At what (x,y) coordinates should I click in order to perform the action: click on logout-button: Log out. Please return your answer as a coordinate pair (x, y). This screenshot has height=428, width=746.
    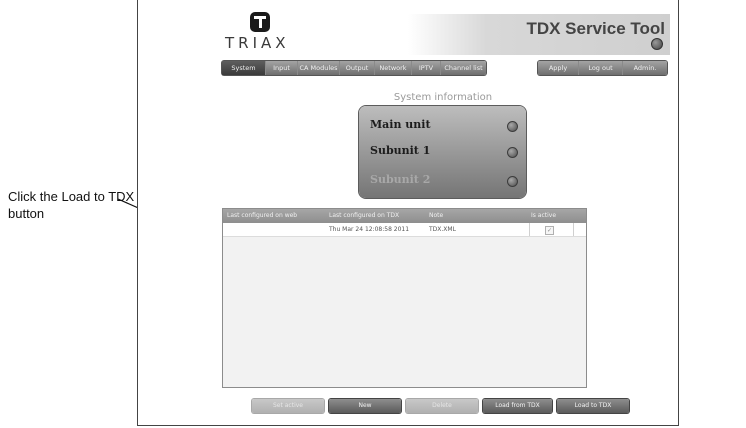
    Looking at the image, I should click on (601, 68).